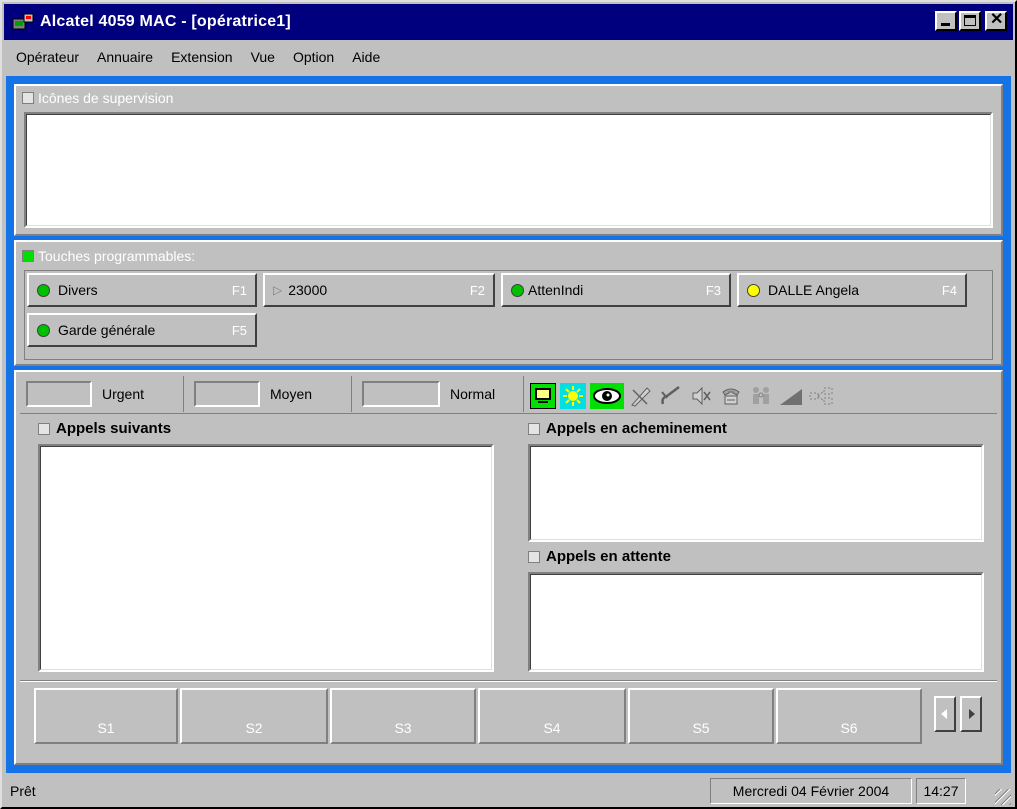  Describe the element at coordinates (701, 396) in the screenshot. I see `speaker-mute-icon` at that location.